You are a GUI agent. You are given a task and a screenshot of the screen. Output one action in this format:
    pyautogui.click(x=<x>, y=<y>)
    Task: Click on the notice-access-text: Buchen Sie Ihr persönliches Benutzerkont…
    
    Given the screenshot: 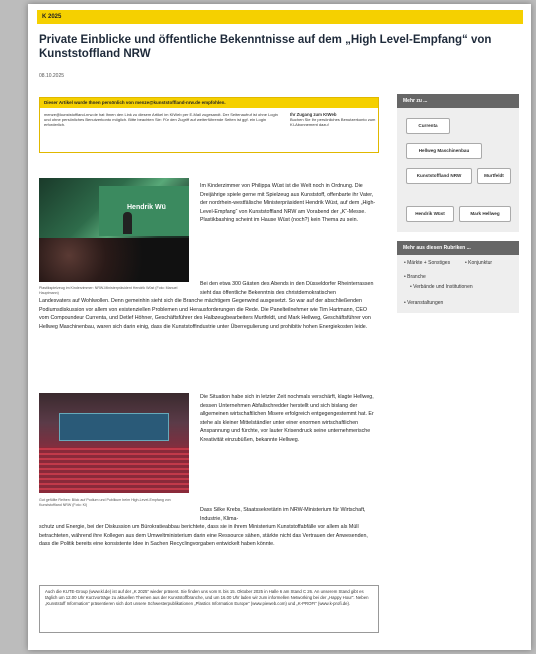 What is the action you would take?
    pyautogui.click(x=333, y=122)
    